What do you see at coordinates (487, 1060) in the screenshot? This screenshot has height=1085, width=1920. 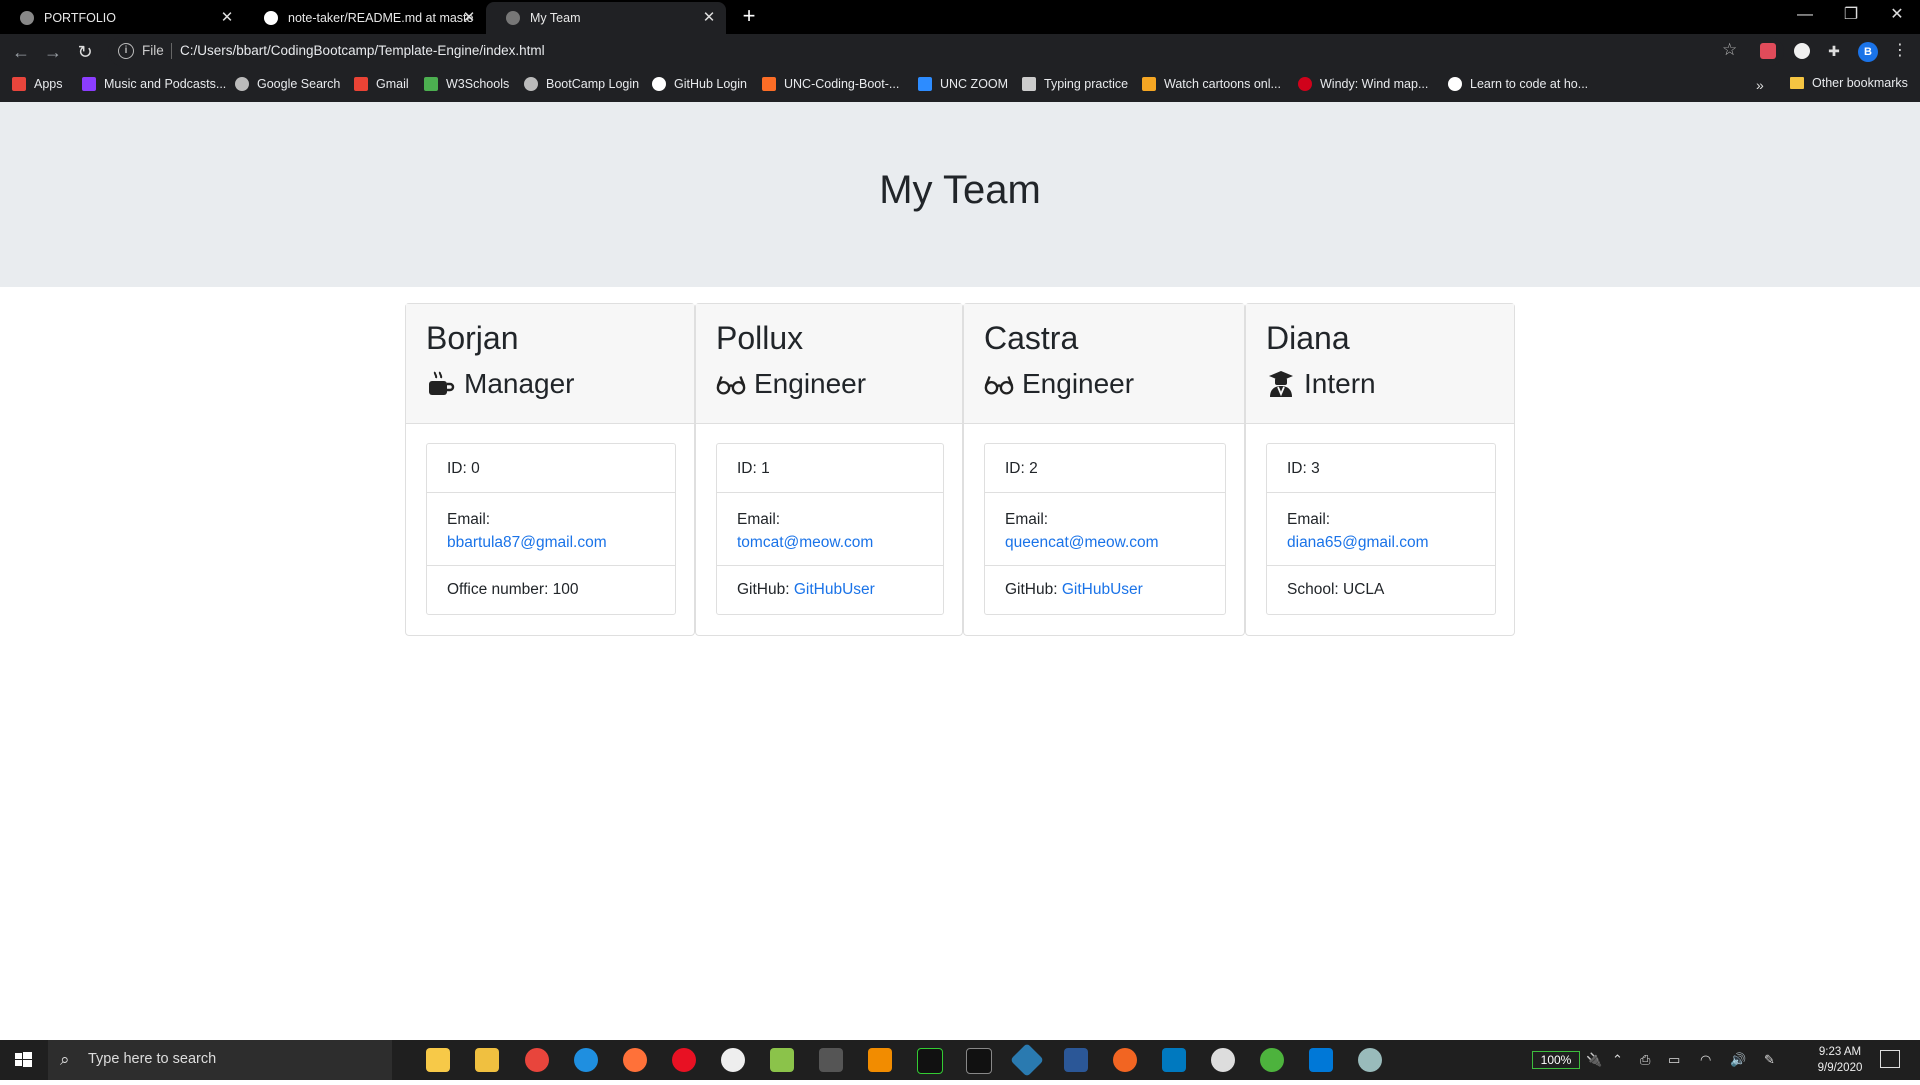 I see `file-explorer-icon` at bounding box center [487, 1060].